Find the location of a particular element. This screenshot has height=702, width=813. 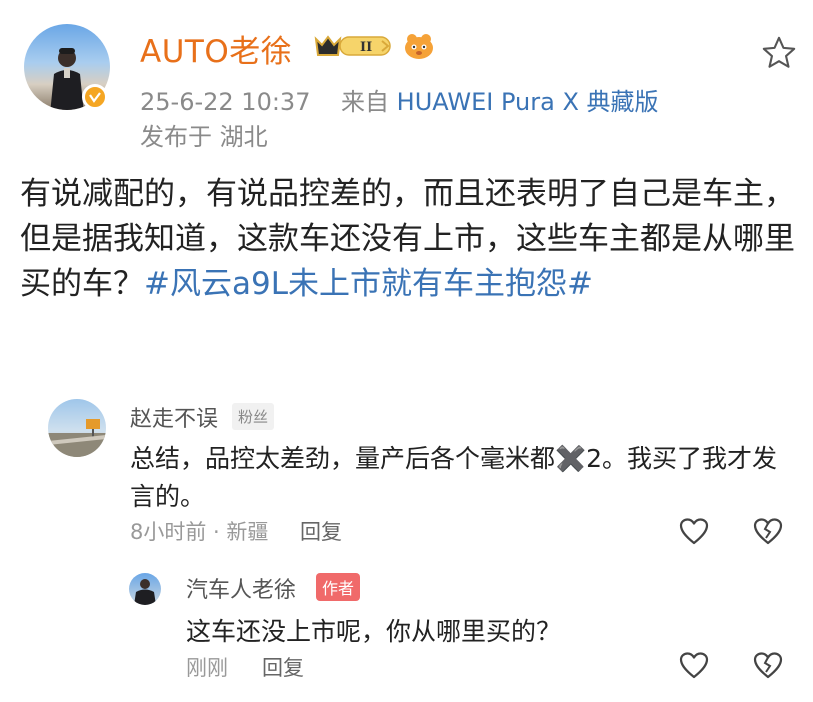

comment-meta: 8小时前 · 新疆 is located at coordinates (199, 532).